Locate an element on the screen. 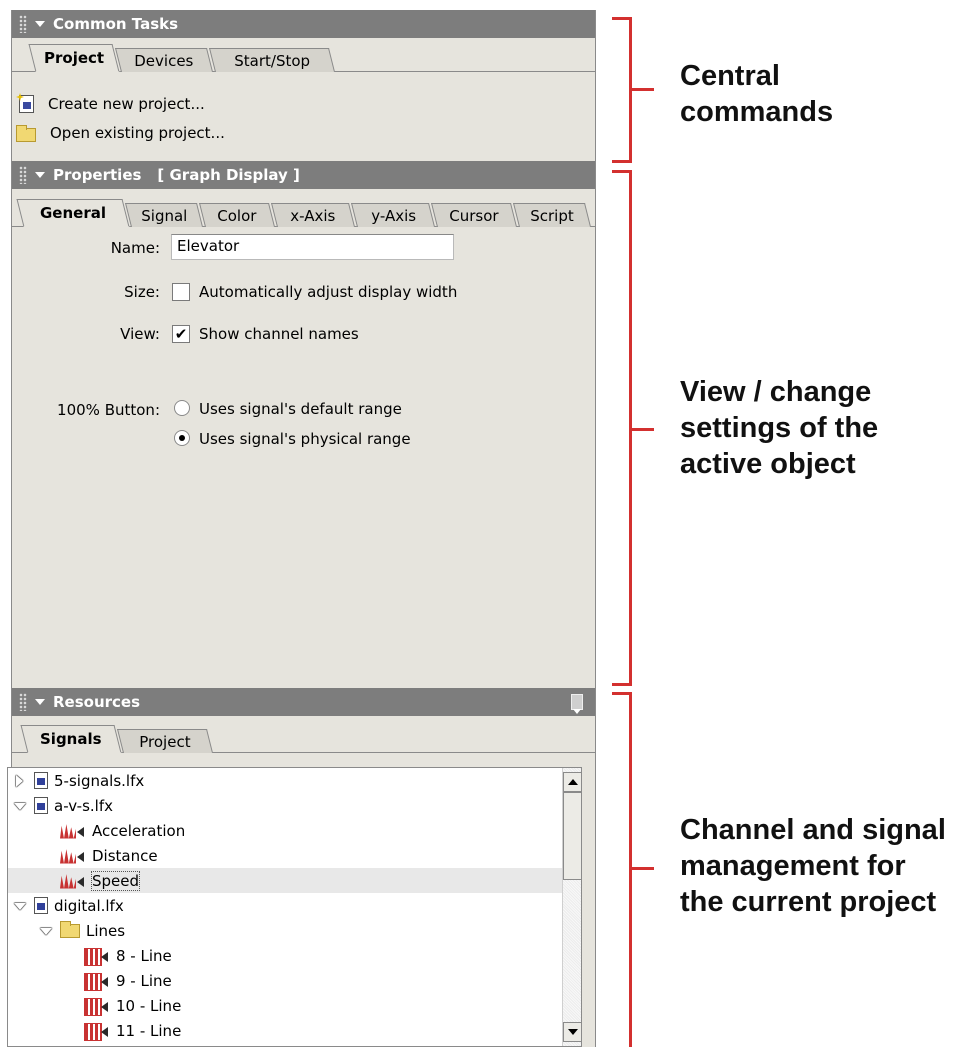 The image size is (971, 1047). tree-item-distance: Distance is located at coordinates (285, 855).